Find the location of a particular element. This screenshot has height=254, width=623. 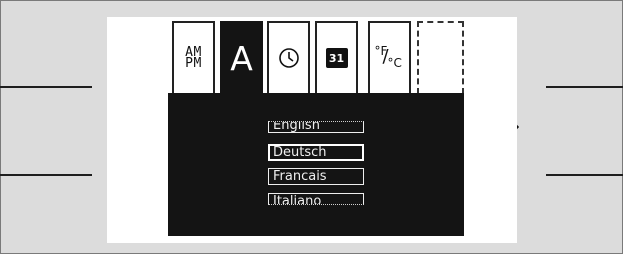

softkey-line-right-upper is located at coordinates (584, 87).